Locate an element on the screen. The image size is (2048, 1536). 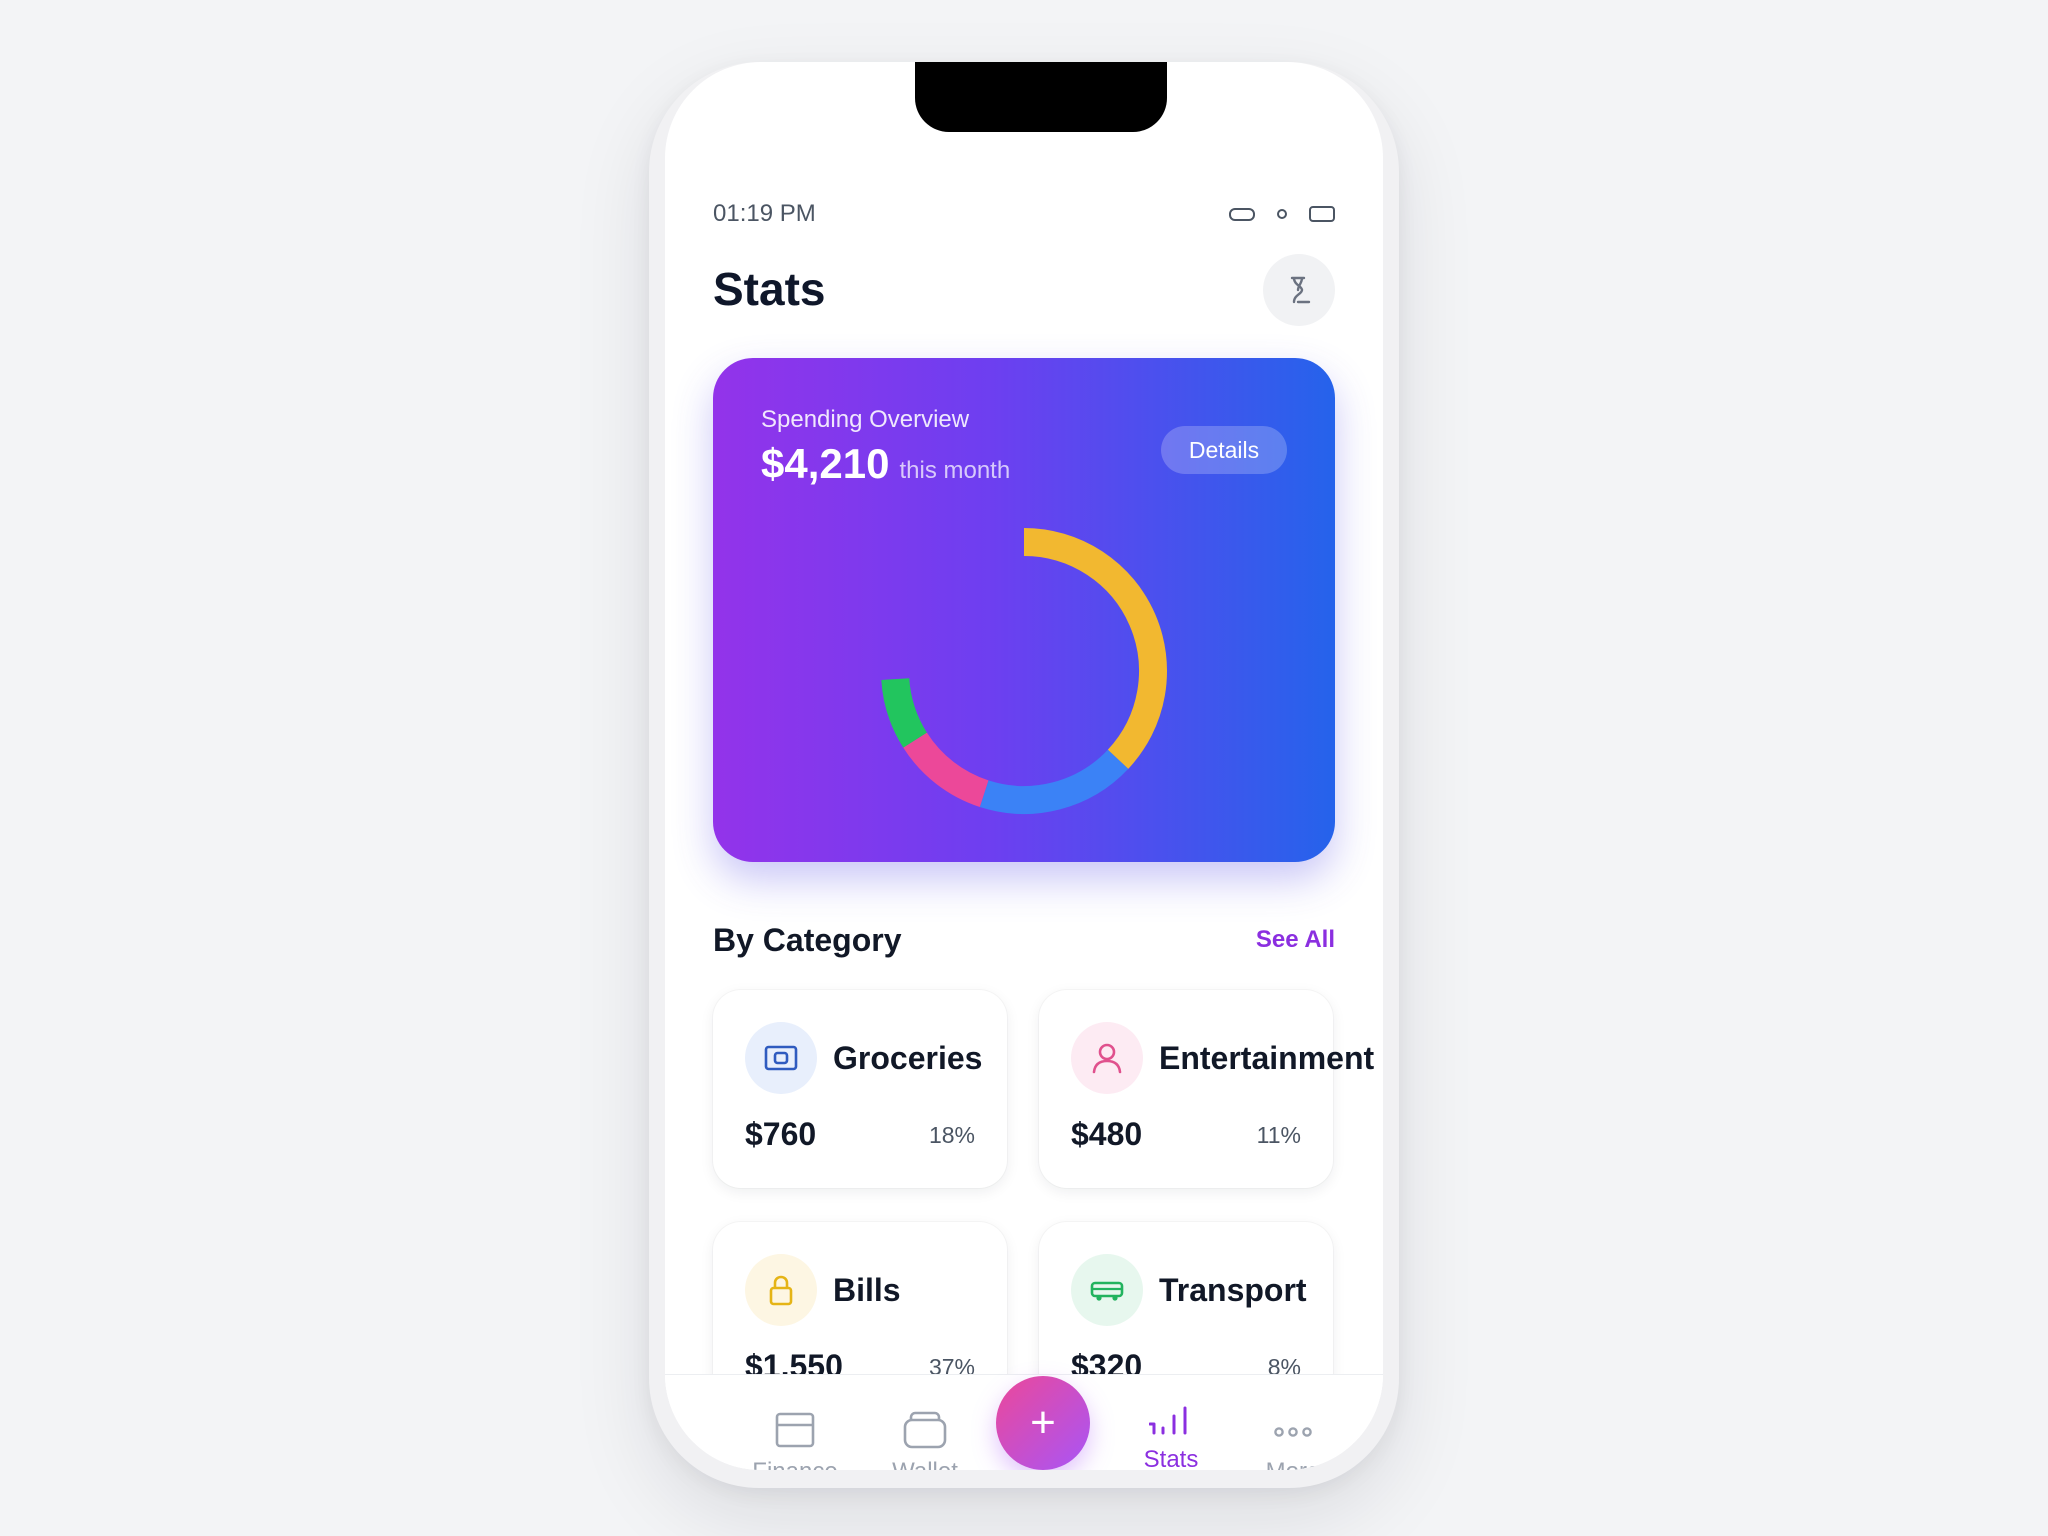
category-name: Bills is located at coordinates (867, 1290).